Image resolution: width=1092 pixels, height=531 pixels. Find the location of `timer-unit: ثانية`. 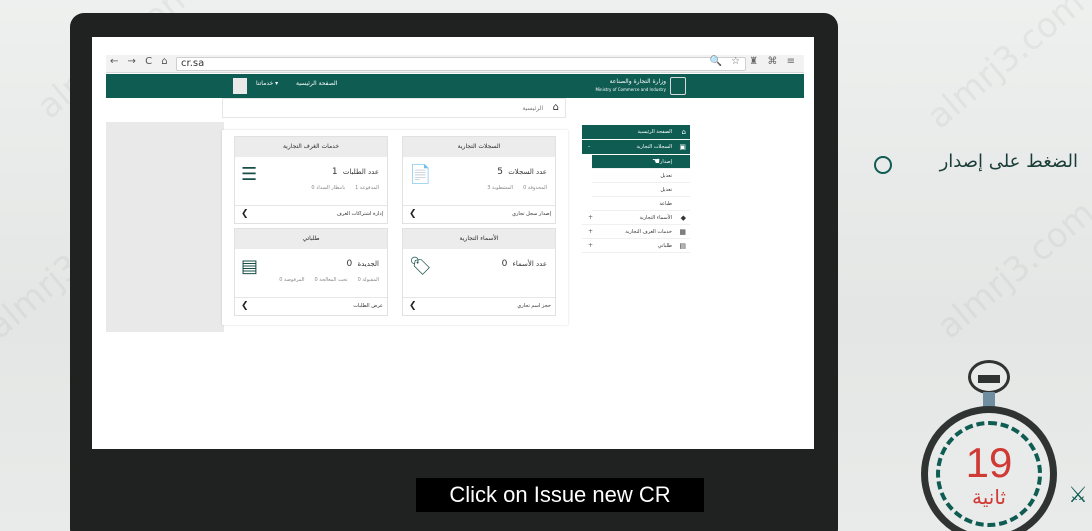

timer-unit: ثانية is located at coordinates (989, 497).